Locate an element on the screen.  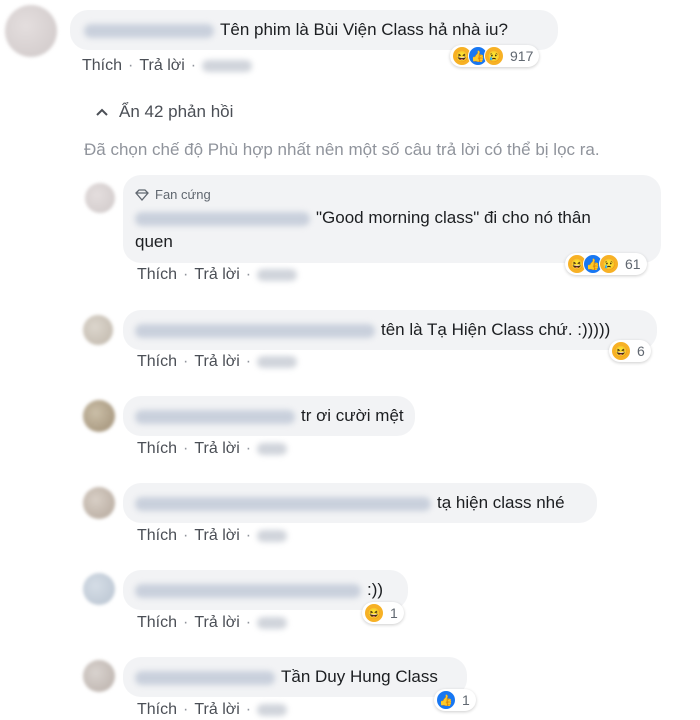
comment-text: tạ hiện class nhé is located at coordinates (501, 502).